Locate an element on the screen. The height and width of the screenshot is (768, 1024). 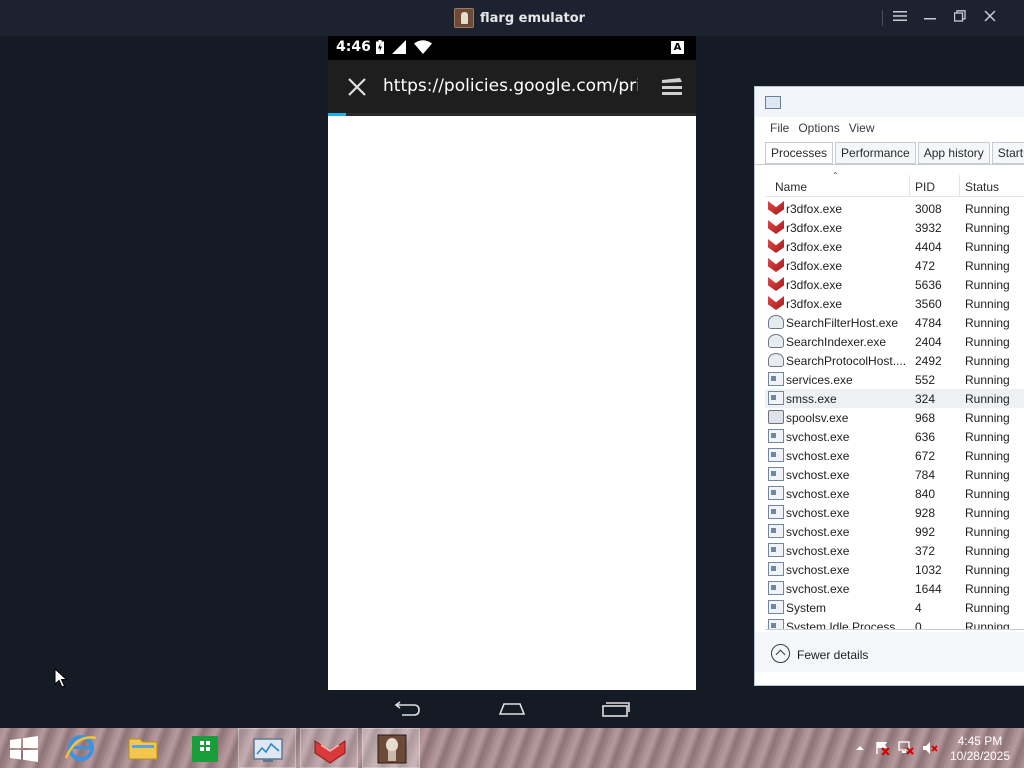
browser-menu-icon is located at coordinates (672, 88).